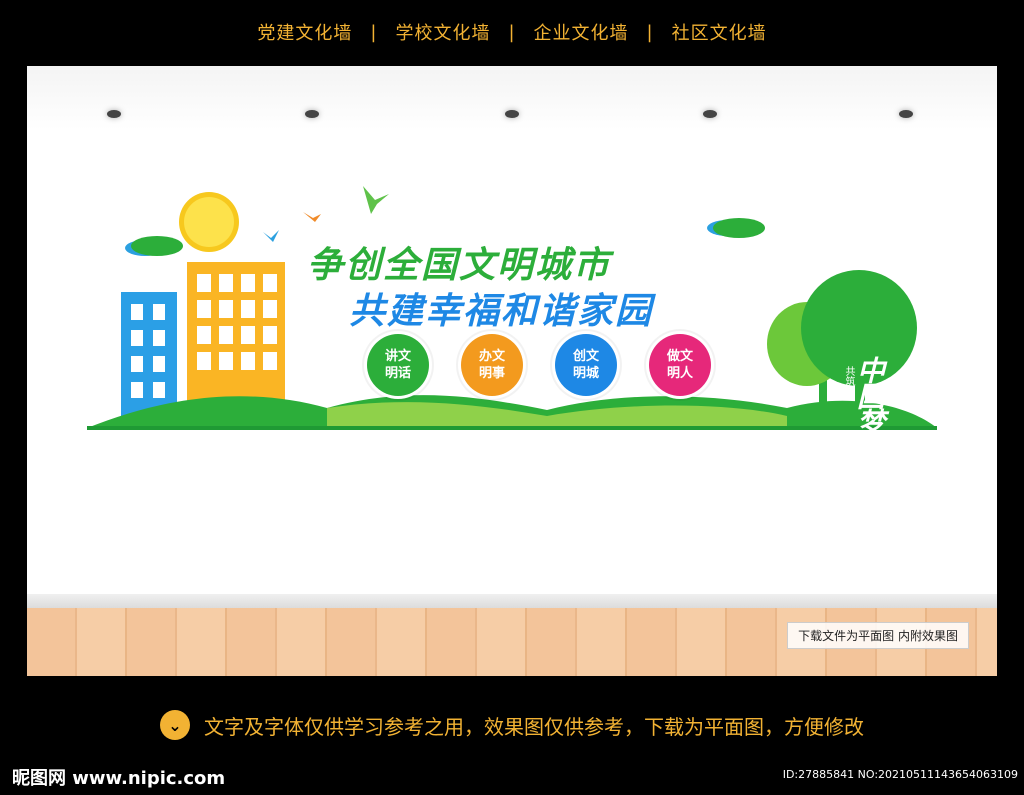 Image resolution: width=1024 pixels, height=795 pixels. What do you see at coordinates (878, 635) in the screenshot?
I see `floor-note: 下载文件为平面图 内附效果图` at bounding box center [878, 635].